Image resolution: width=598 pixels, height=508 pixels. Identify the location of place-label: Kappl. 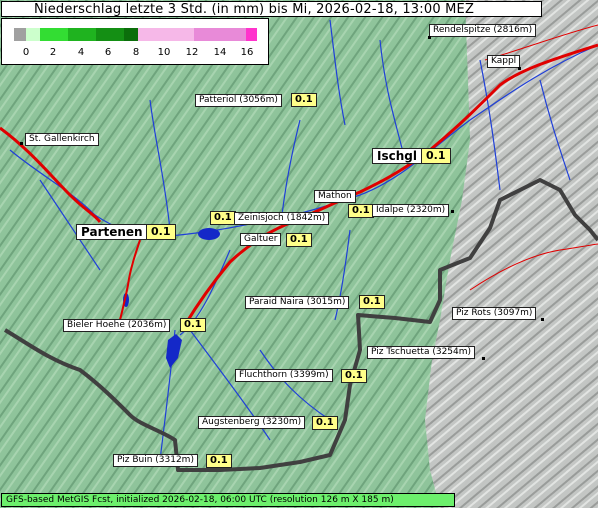
(504, 61).